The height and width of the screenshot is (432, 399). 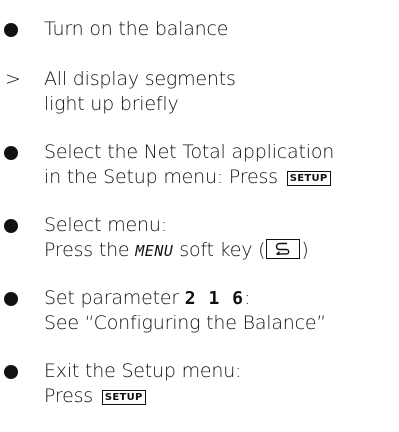 I want to click on loop-arrow-icon, so click(x=283, y=249).